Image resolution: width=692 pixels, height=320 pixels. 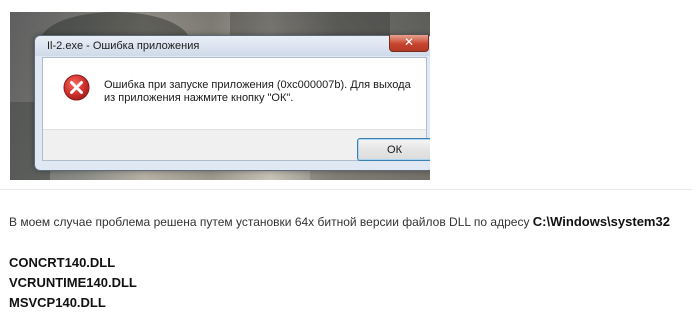 I want to click on dialog-title: Il-2.exe - Ошибка приложения, so click(x=123, y=46).